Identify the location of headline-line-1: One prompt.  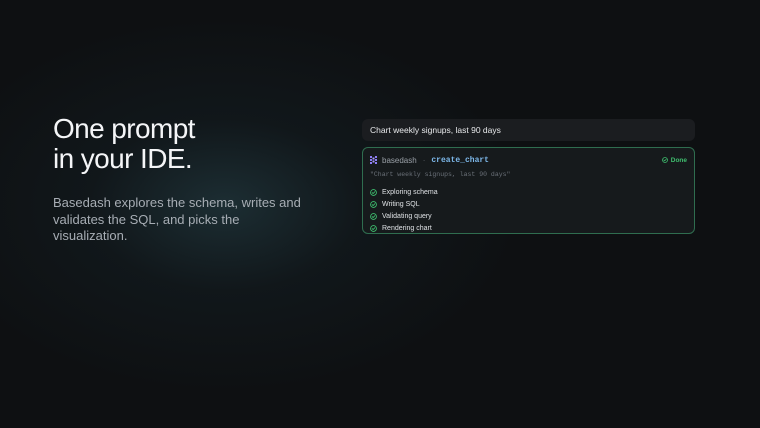
(124, 128).